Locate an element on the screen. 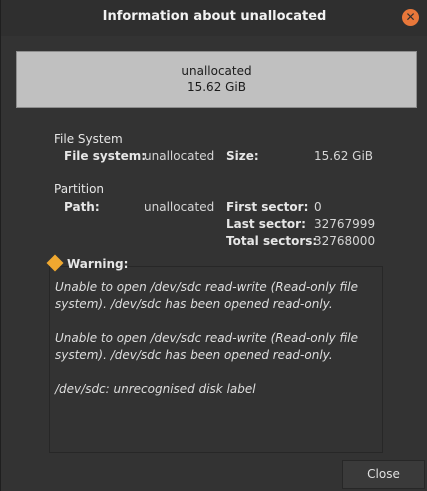  close-window-icon: ✕ is located at coordinates (410, 17).